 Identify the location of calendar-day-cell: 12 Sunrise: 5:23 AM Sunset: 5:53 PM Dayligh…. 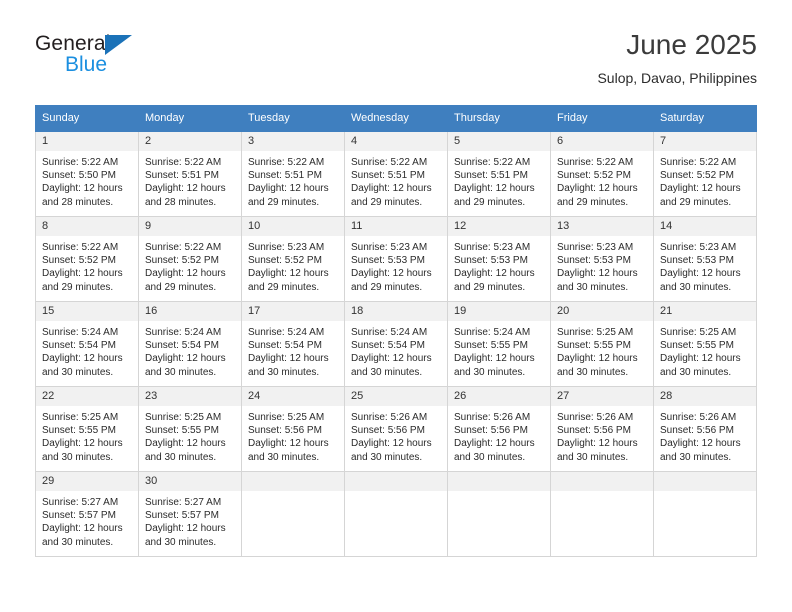
(499, 259).